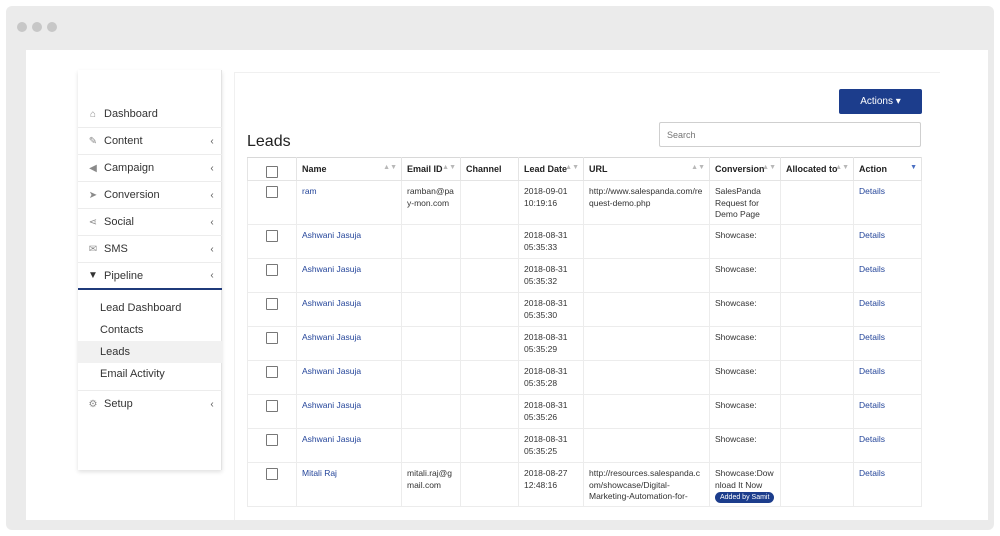  What do you see at coordinates (880, 101) in the screenshot?
I see `actions-button: Actions ▾` at bounding box center [880, 101].